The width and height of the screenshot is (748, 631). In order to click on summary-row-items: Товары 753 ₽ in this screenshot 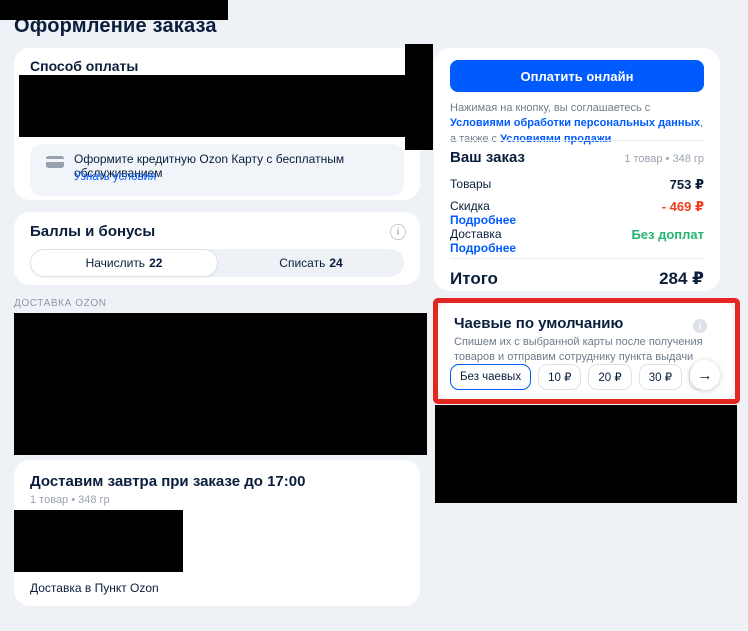, I will do `click(577, 185)`.